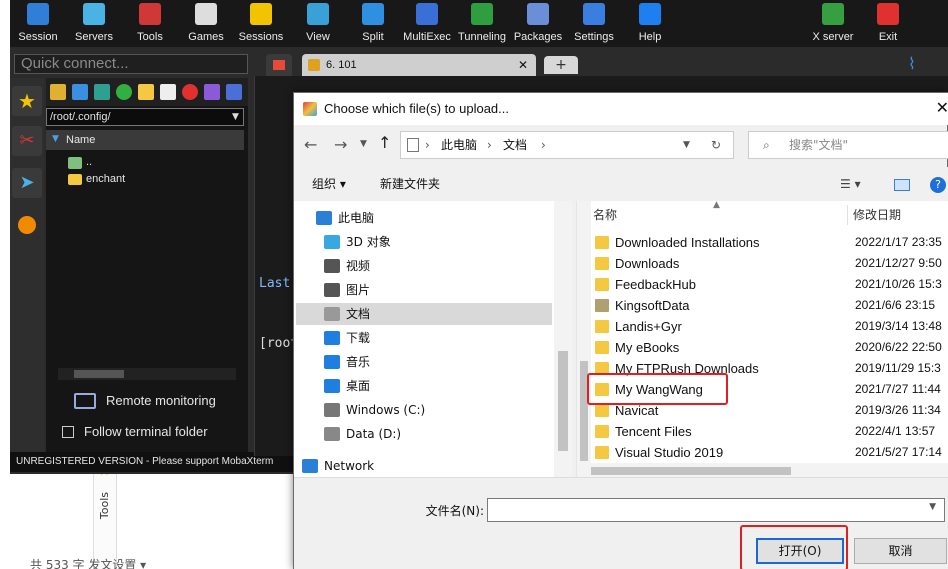  What do you see at coordinates (716, 145) in the screenshot?
I see `refresh-icon: ↻` at bounding box center [716, 145].